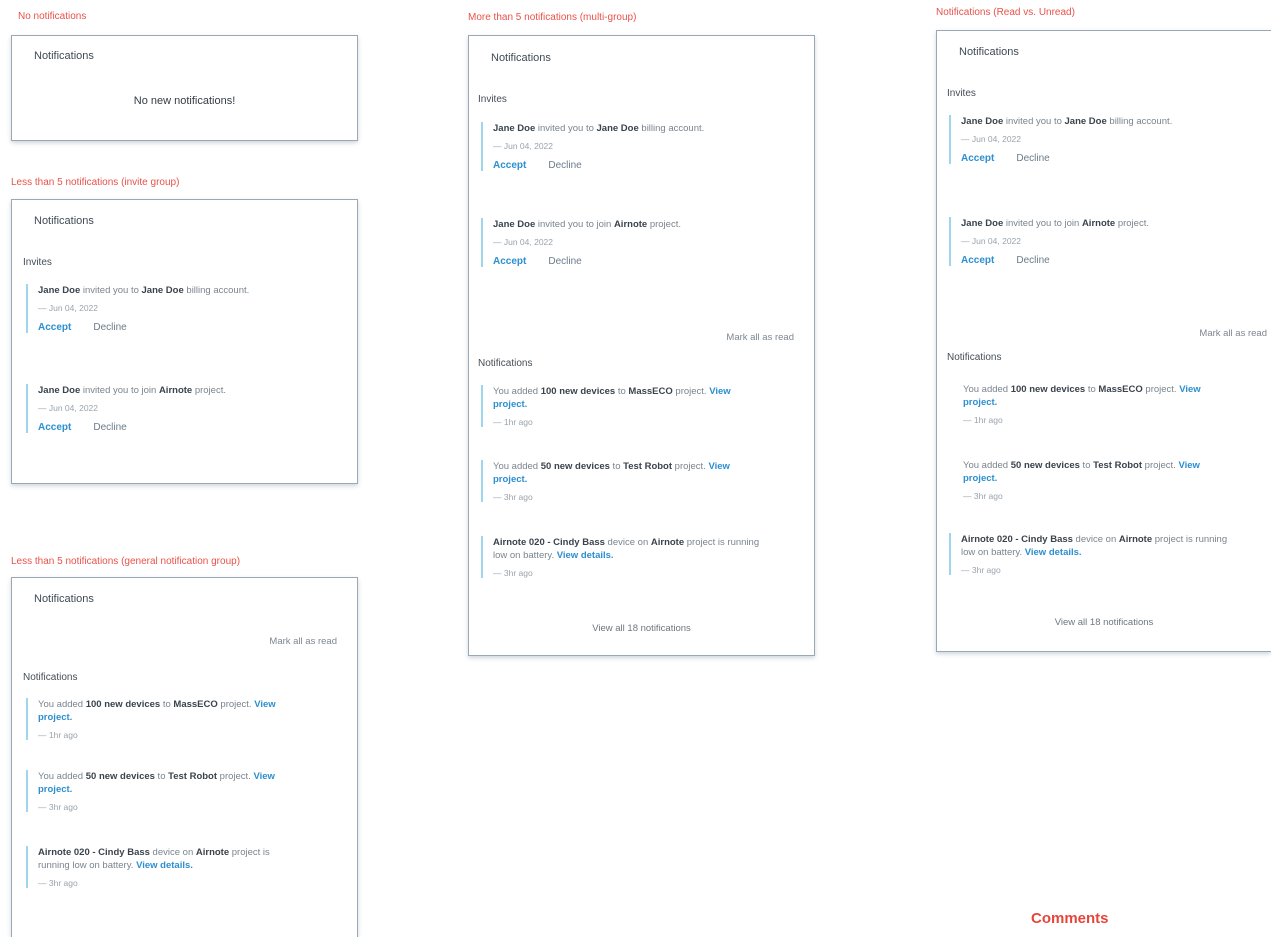 This screenshot has height=937, width=1271. What do you see at coordinates (1005, 12) in the screenshot?
I see `section-label-read-unread: Notifications (Read vs. Unread)` at bounding box center [1005, 12].